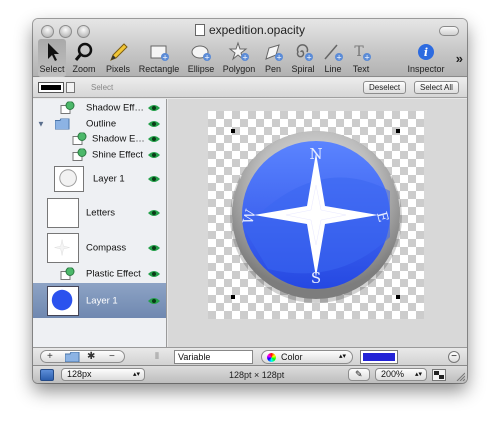 The width and height of the screenshot is (500, 429). I want to click on new-folder-icon, so click(72, 357).